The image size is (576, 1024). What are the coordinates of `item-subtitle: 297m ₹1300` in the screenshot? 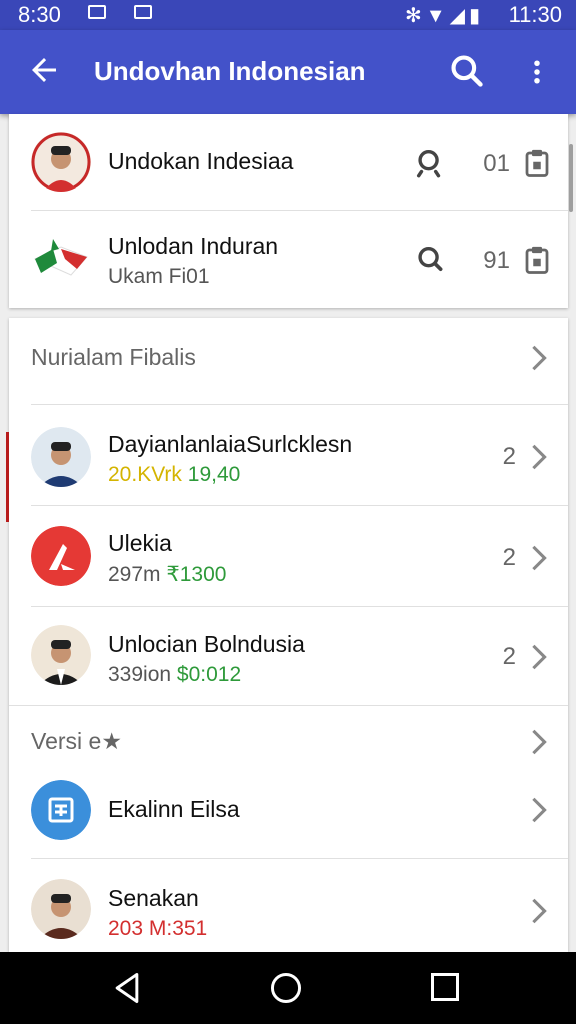 It's located at (167, 574).